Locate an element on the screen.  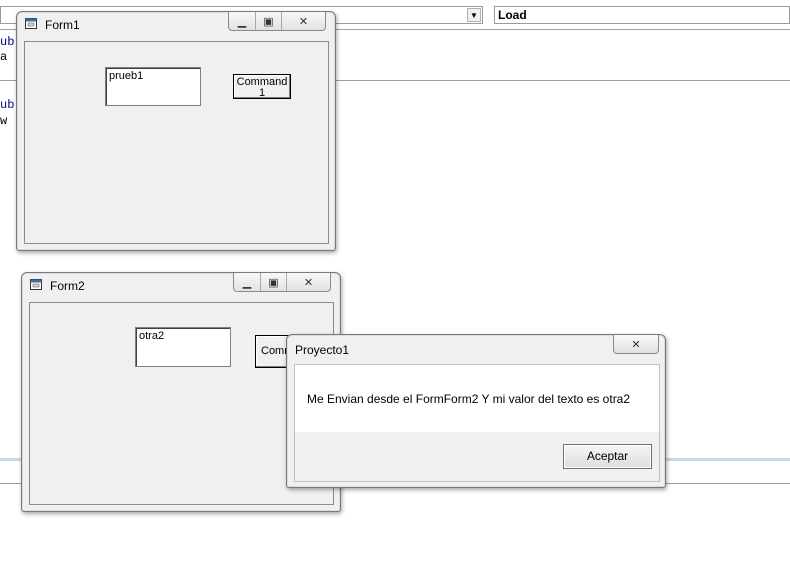
chevron-down-icon: ▼ is located at coordinates (474, 15).